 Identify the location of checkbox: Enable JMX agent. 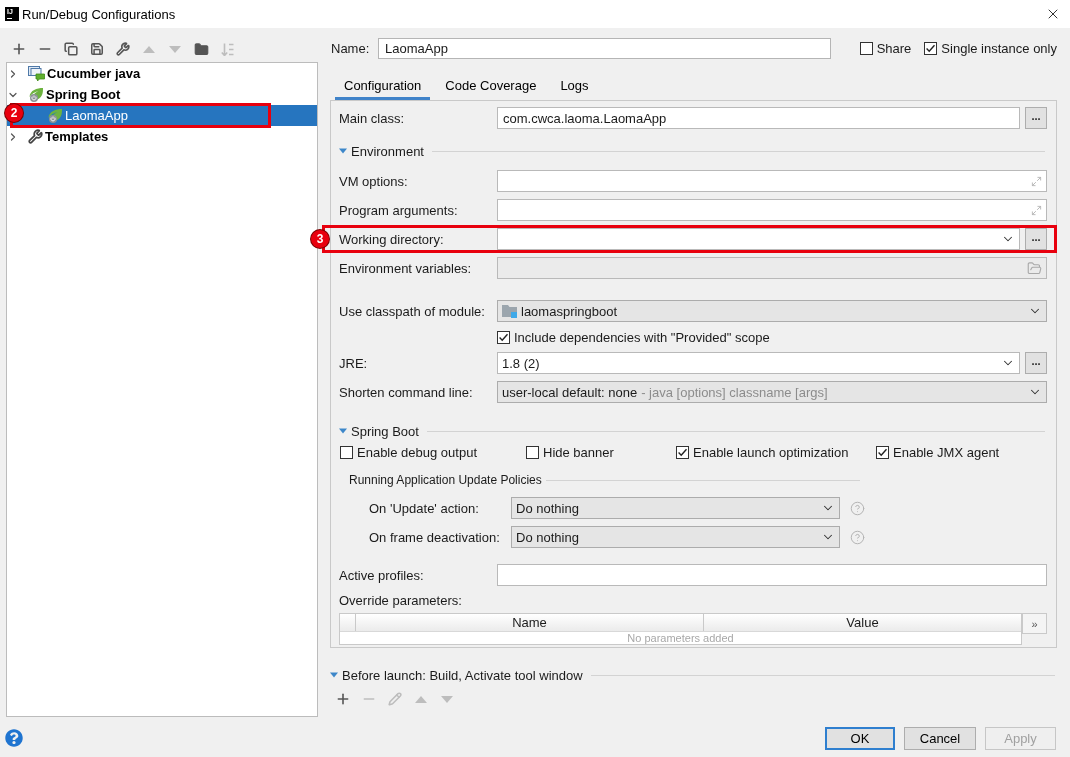
(961, 452).